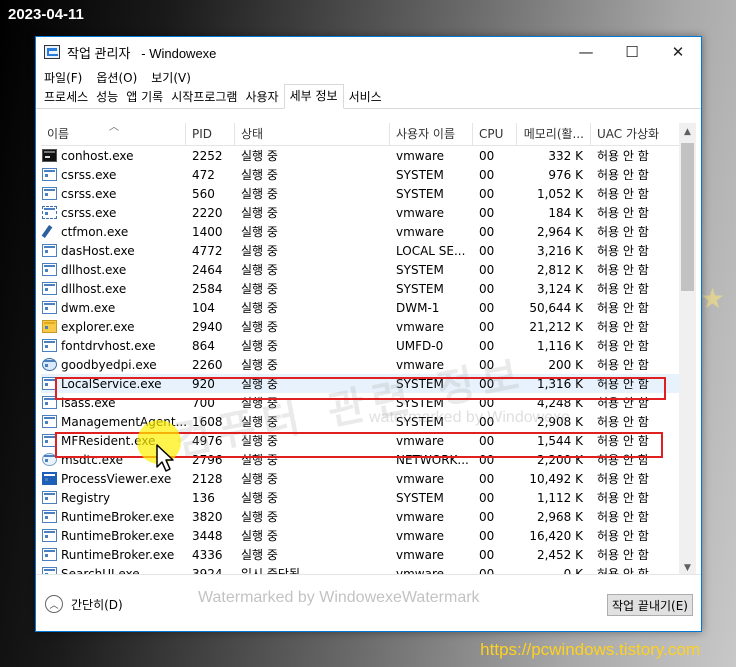  What do you see at coordinates (368, 52) in the screenshot?
I see `title-bar: 작업 관리자 - Windowexe — ☐ ✕` at bounding box center [368, 52].